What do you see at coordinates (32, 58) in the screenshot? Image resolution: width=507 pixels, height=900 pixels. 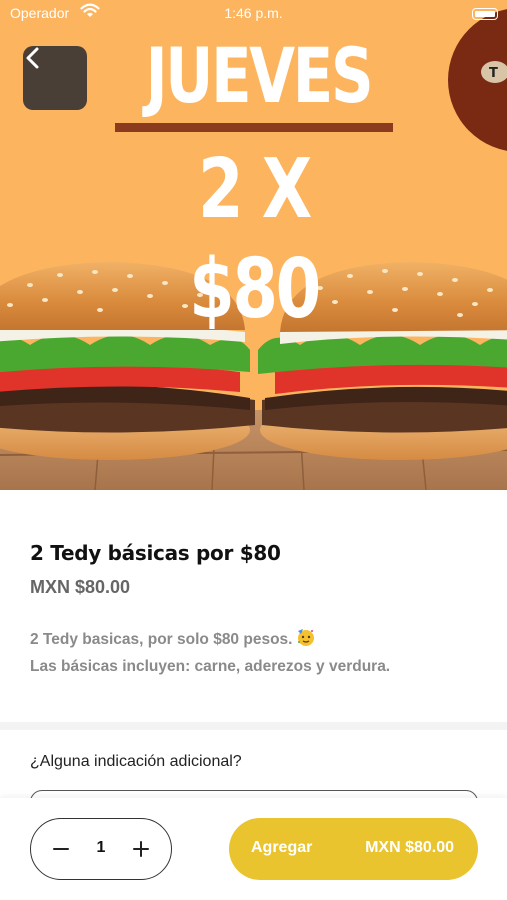 I see `chevron-left-icon` at bounding box center [32, 58].